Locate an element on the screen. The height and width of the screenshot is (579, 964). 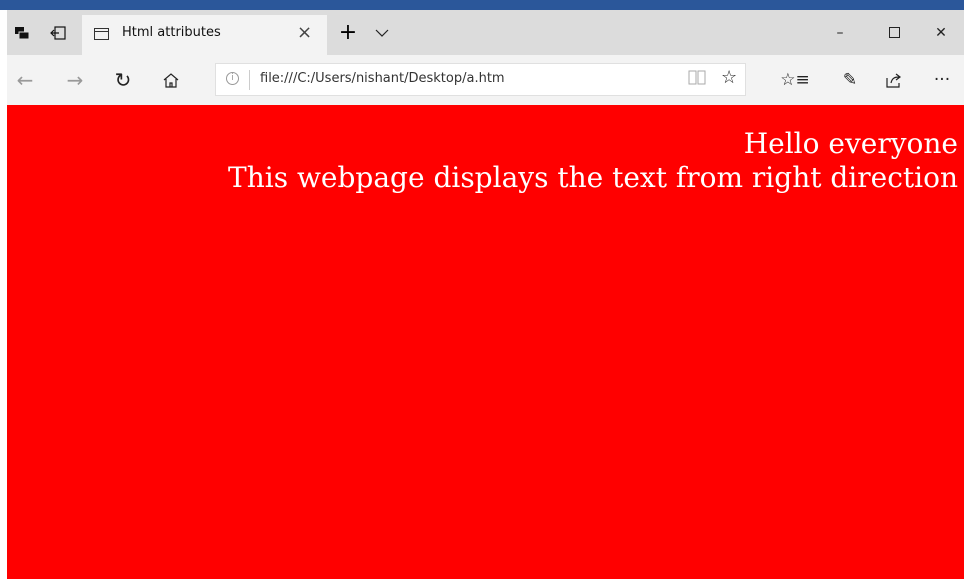
tab-title: Html attributes is located at coordinates (171, 32).